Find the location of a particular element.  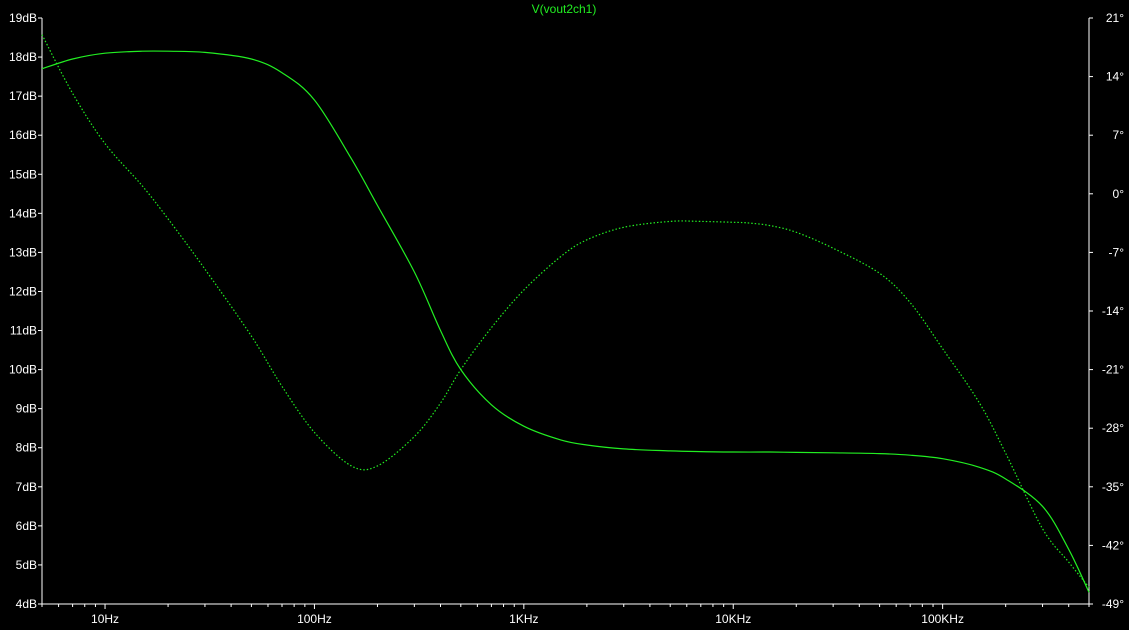

y-left-tick-label: 11dB is located at coordinates (23, 331).